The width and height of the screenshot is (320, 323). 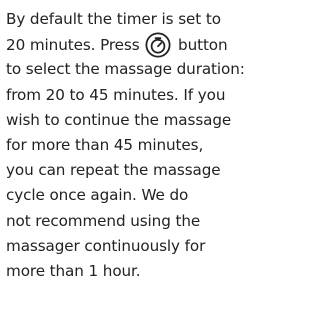 What do you see at coordinates (119, 119) in the screenshot?
I see `instructions-line: wish to continue the massage` at bounding box center [119, 119].